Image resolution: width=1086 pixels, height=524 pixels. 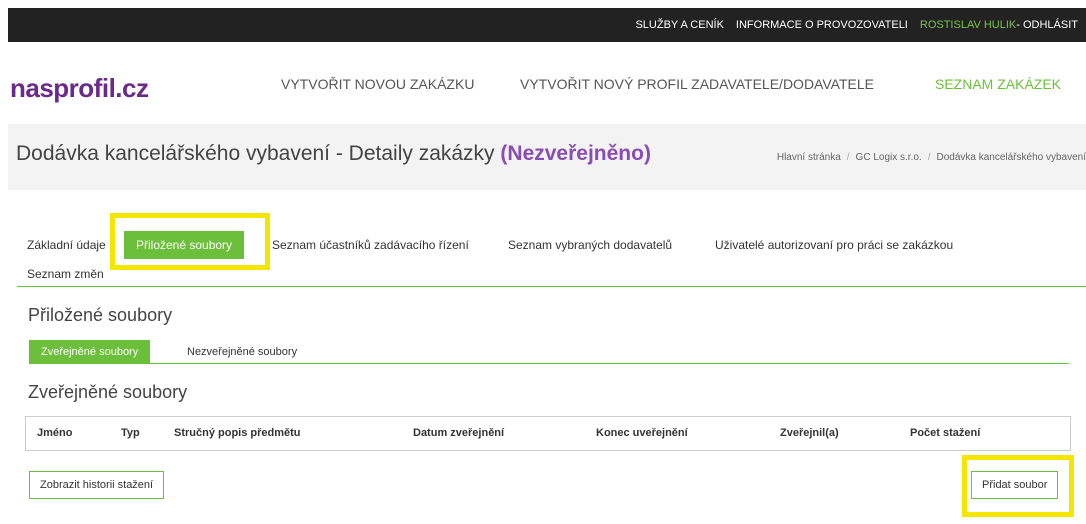 What do you see at coordinates (242, 352) in the screenshot?
I see `subtab-unpublished: Nezveřejněné soubory` at bounding box center [242, 352].